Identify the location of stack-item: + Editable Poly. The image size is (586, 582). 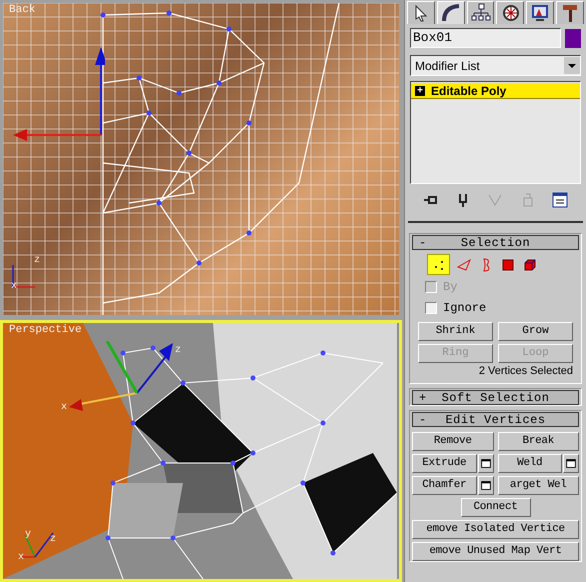
(495, 91).